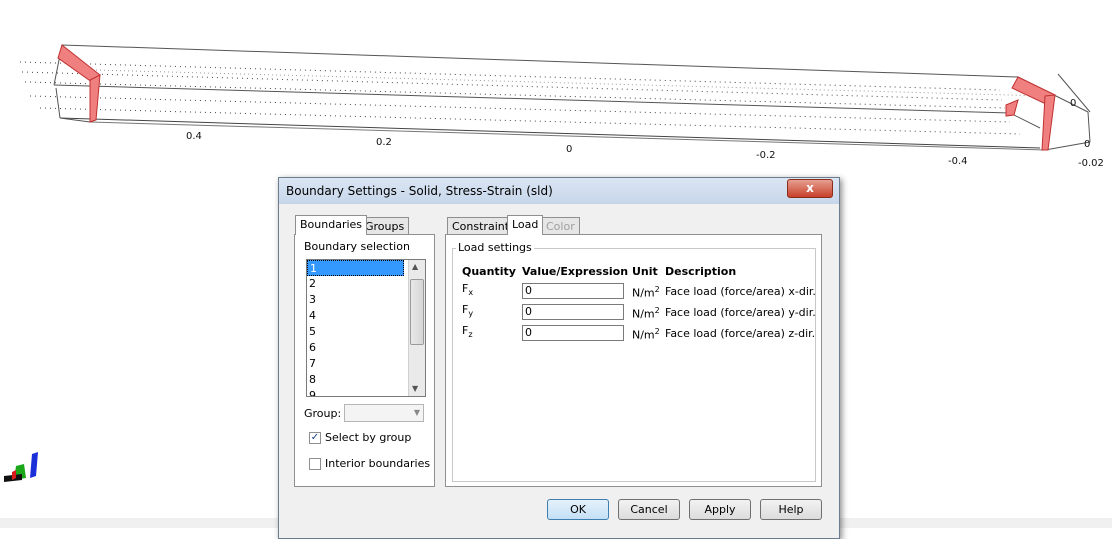  Describe the element at coordinates (701, 271) in the screenshot. I see `header-description: Description` at that location.